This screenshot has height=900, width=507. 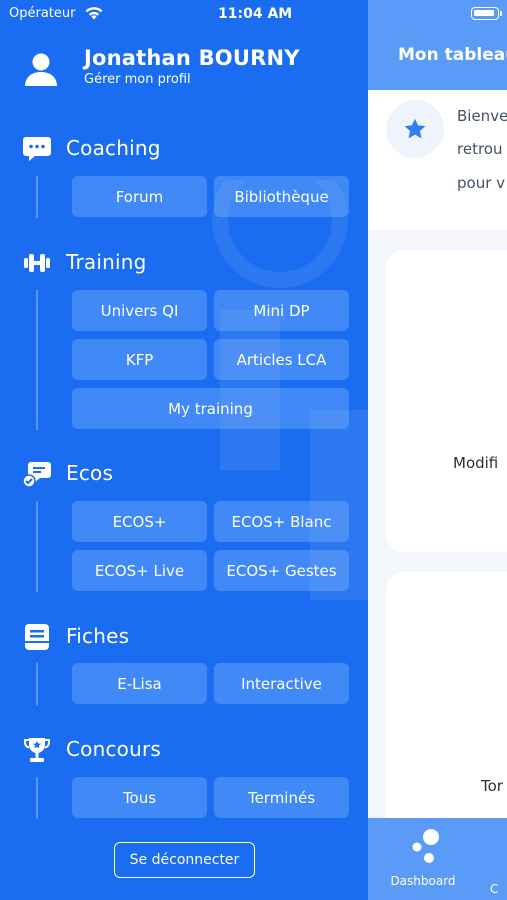 I want to click on manage-profile-link: Gérer mon profil, so click(x=137, y=79).